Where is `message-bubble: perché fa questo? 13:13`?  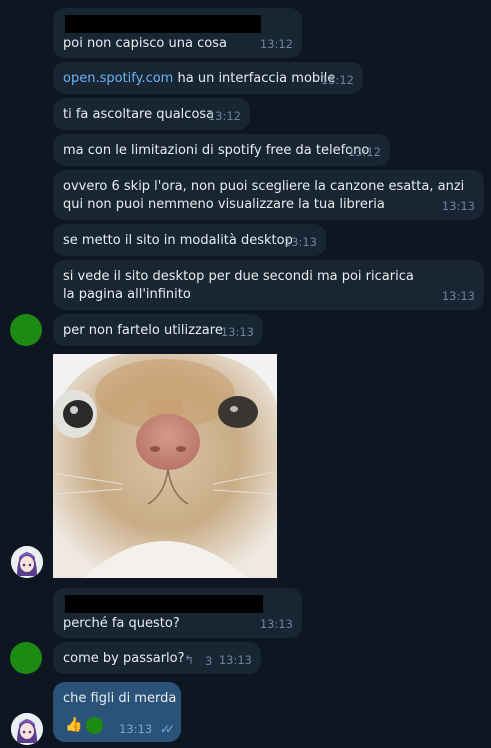
message-bubble: perché fa questo? 13:13 is located at coordinates (177, 613).